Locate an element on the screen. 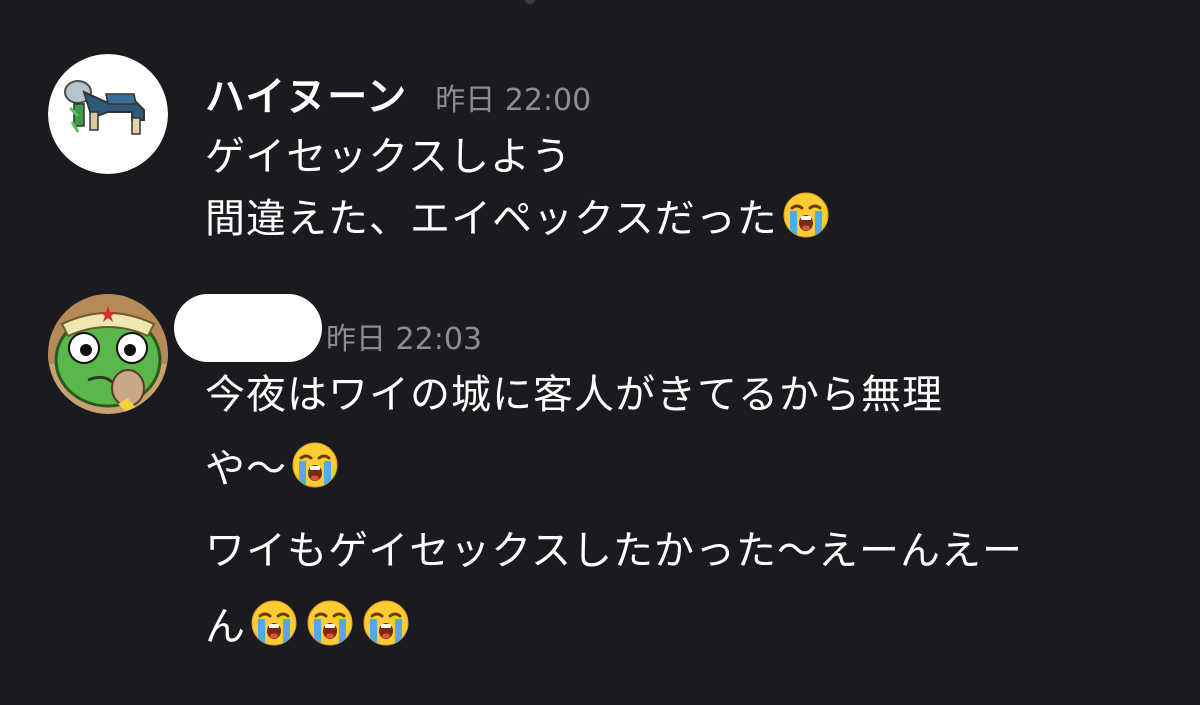 Image resolution: width=1200 pixels, height=705 pixels. redacted-username is located at coordinates (248, 328).